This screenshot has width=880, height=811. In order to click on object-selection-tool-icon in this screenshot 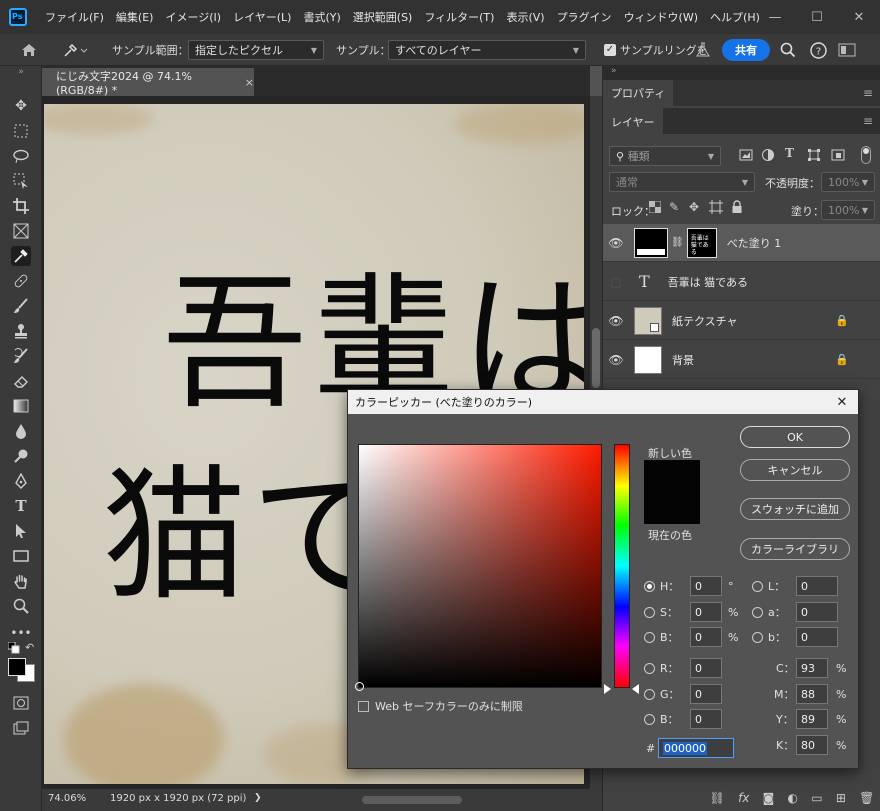, I will do `click(21, 181)`.